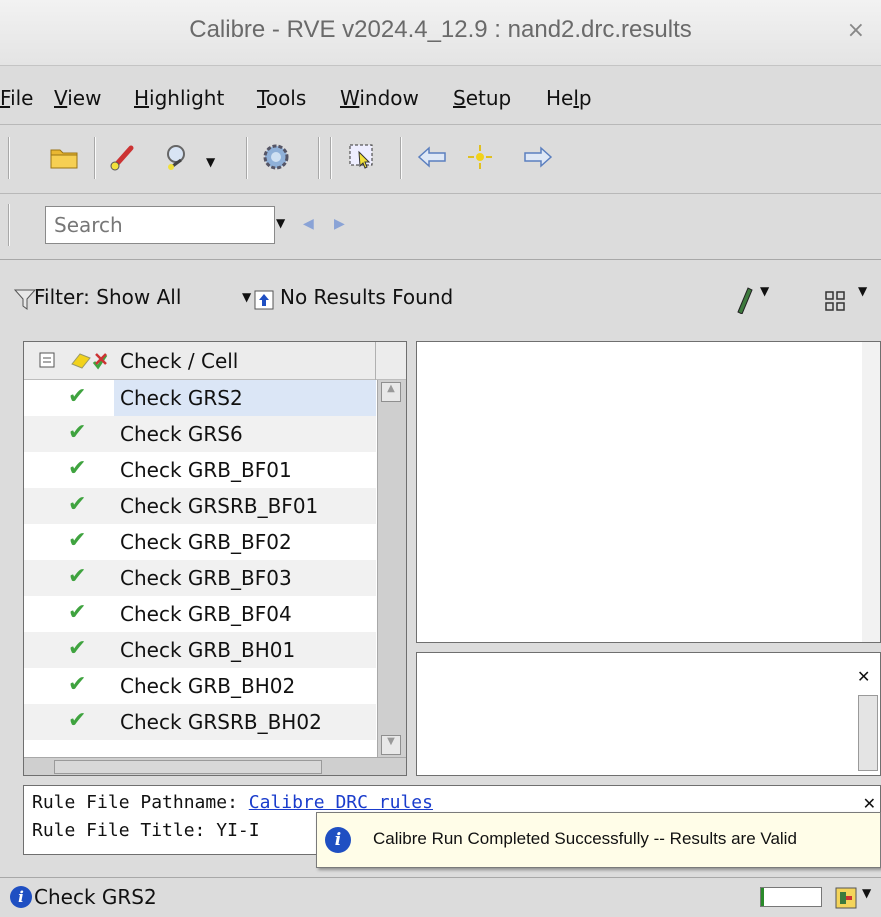  I want to click on check-name: Check GRB_BF01, so click(206, 470).